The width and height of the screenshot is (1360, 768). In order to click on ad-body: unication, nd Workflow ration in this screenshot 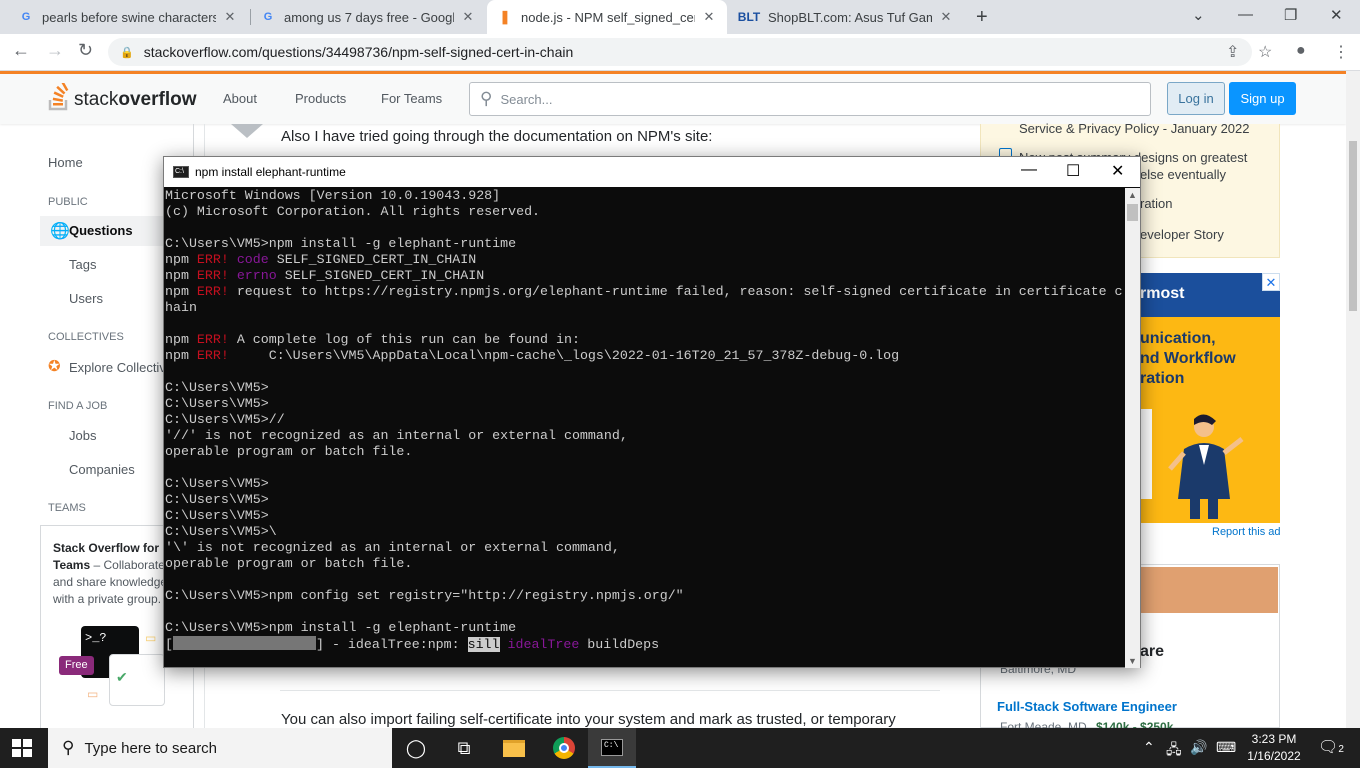, I will do `click(1188, 358)`.